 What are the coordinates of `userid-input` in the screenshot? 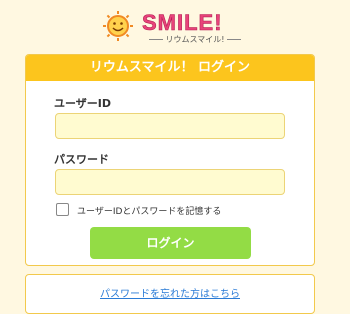 It's located at (170, 126).